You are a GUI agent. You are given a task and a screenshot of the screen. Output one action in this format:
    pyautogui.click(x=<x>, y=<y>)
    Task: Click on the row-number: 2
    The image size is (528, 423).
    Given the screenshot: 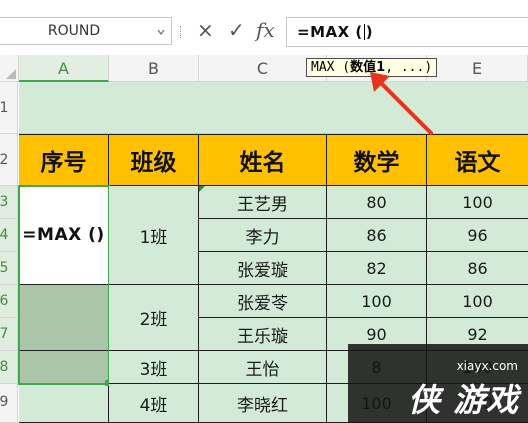 What is the action you would take?
    pyautogui.click(x=4, y=160)
    